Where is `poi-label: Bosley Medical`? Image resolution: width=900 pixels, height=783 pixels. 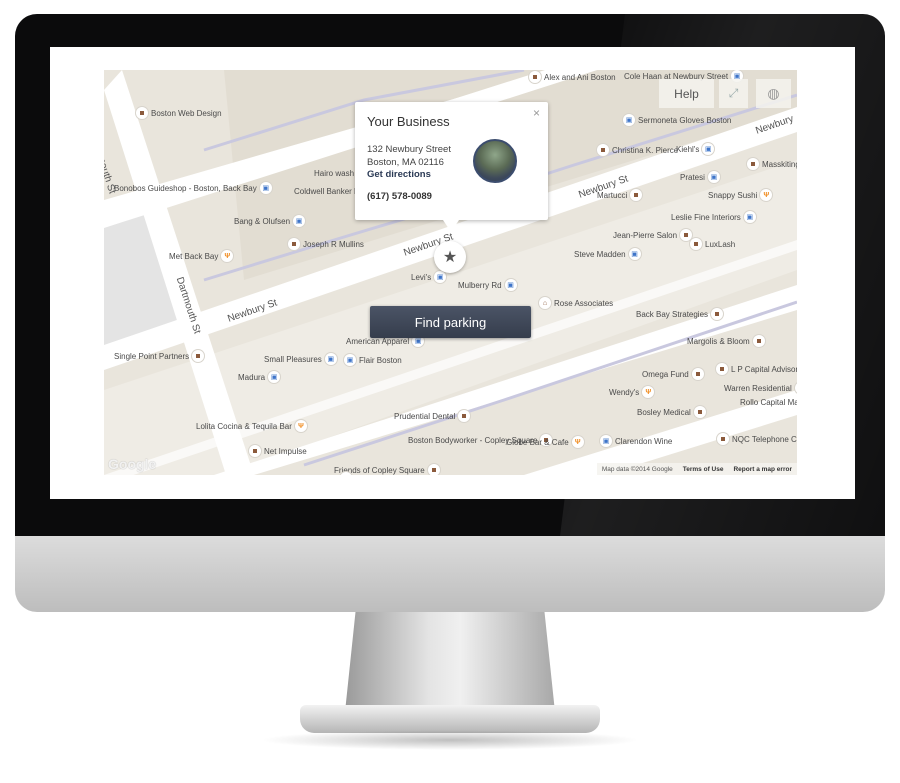
poi-label: Bosley Medical is located at coordinates (664, 412).